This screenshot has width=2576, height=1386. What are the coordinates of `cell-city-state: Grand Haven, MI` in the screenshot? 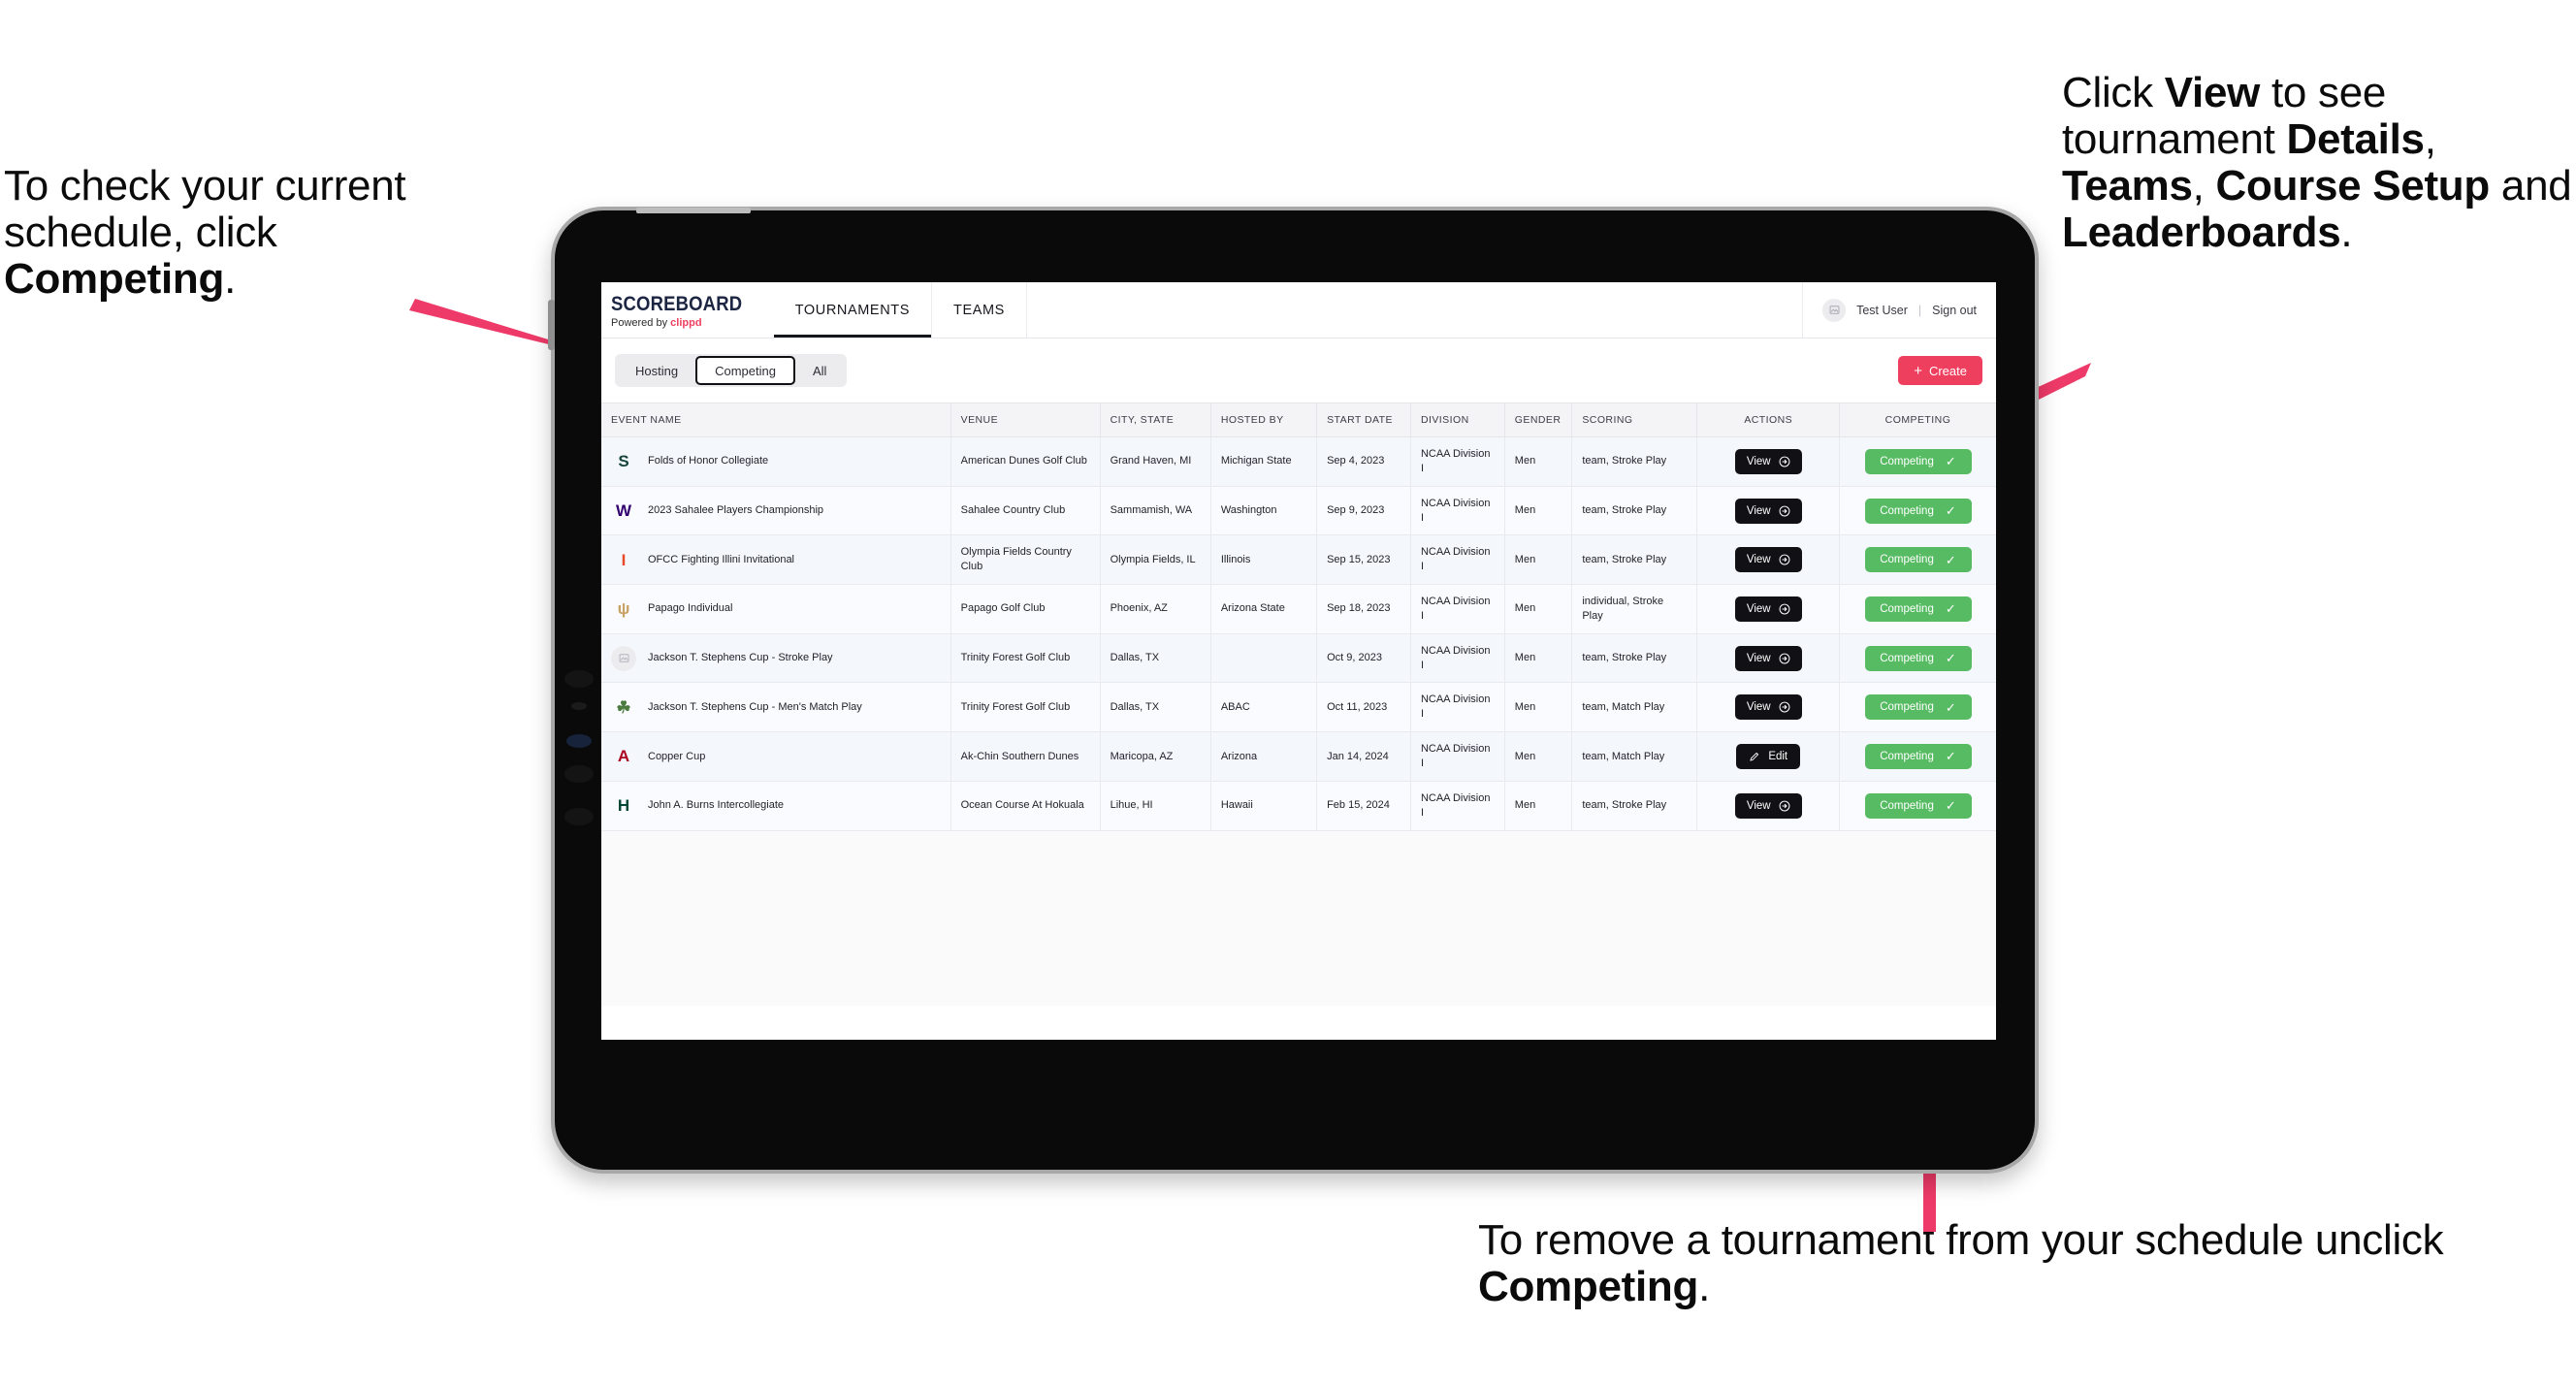 It's located at (1155, 461).